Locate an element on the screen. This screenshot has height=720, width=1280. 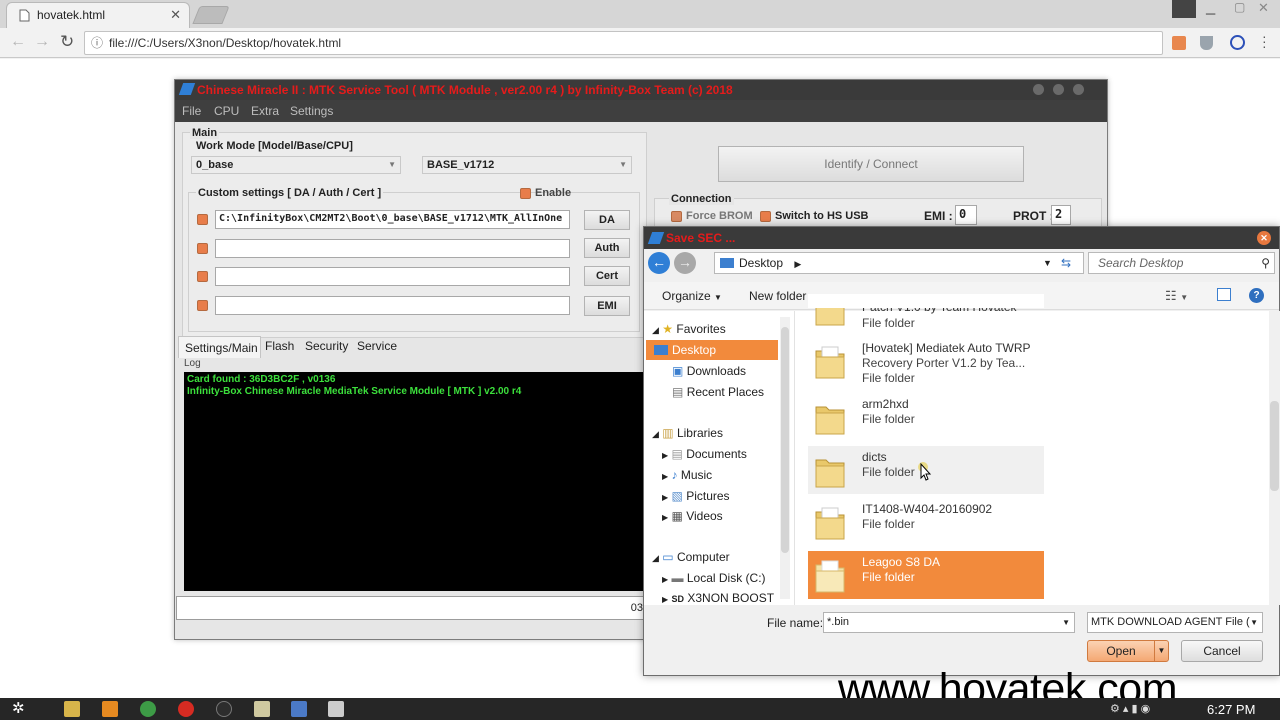
preview-pane-icon is located at coordinates (1224, 294).